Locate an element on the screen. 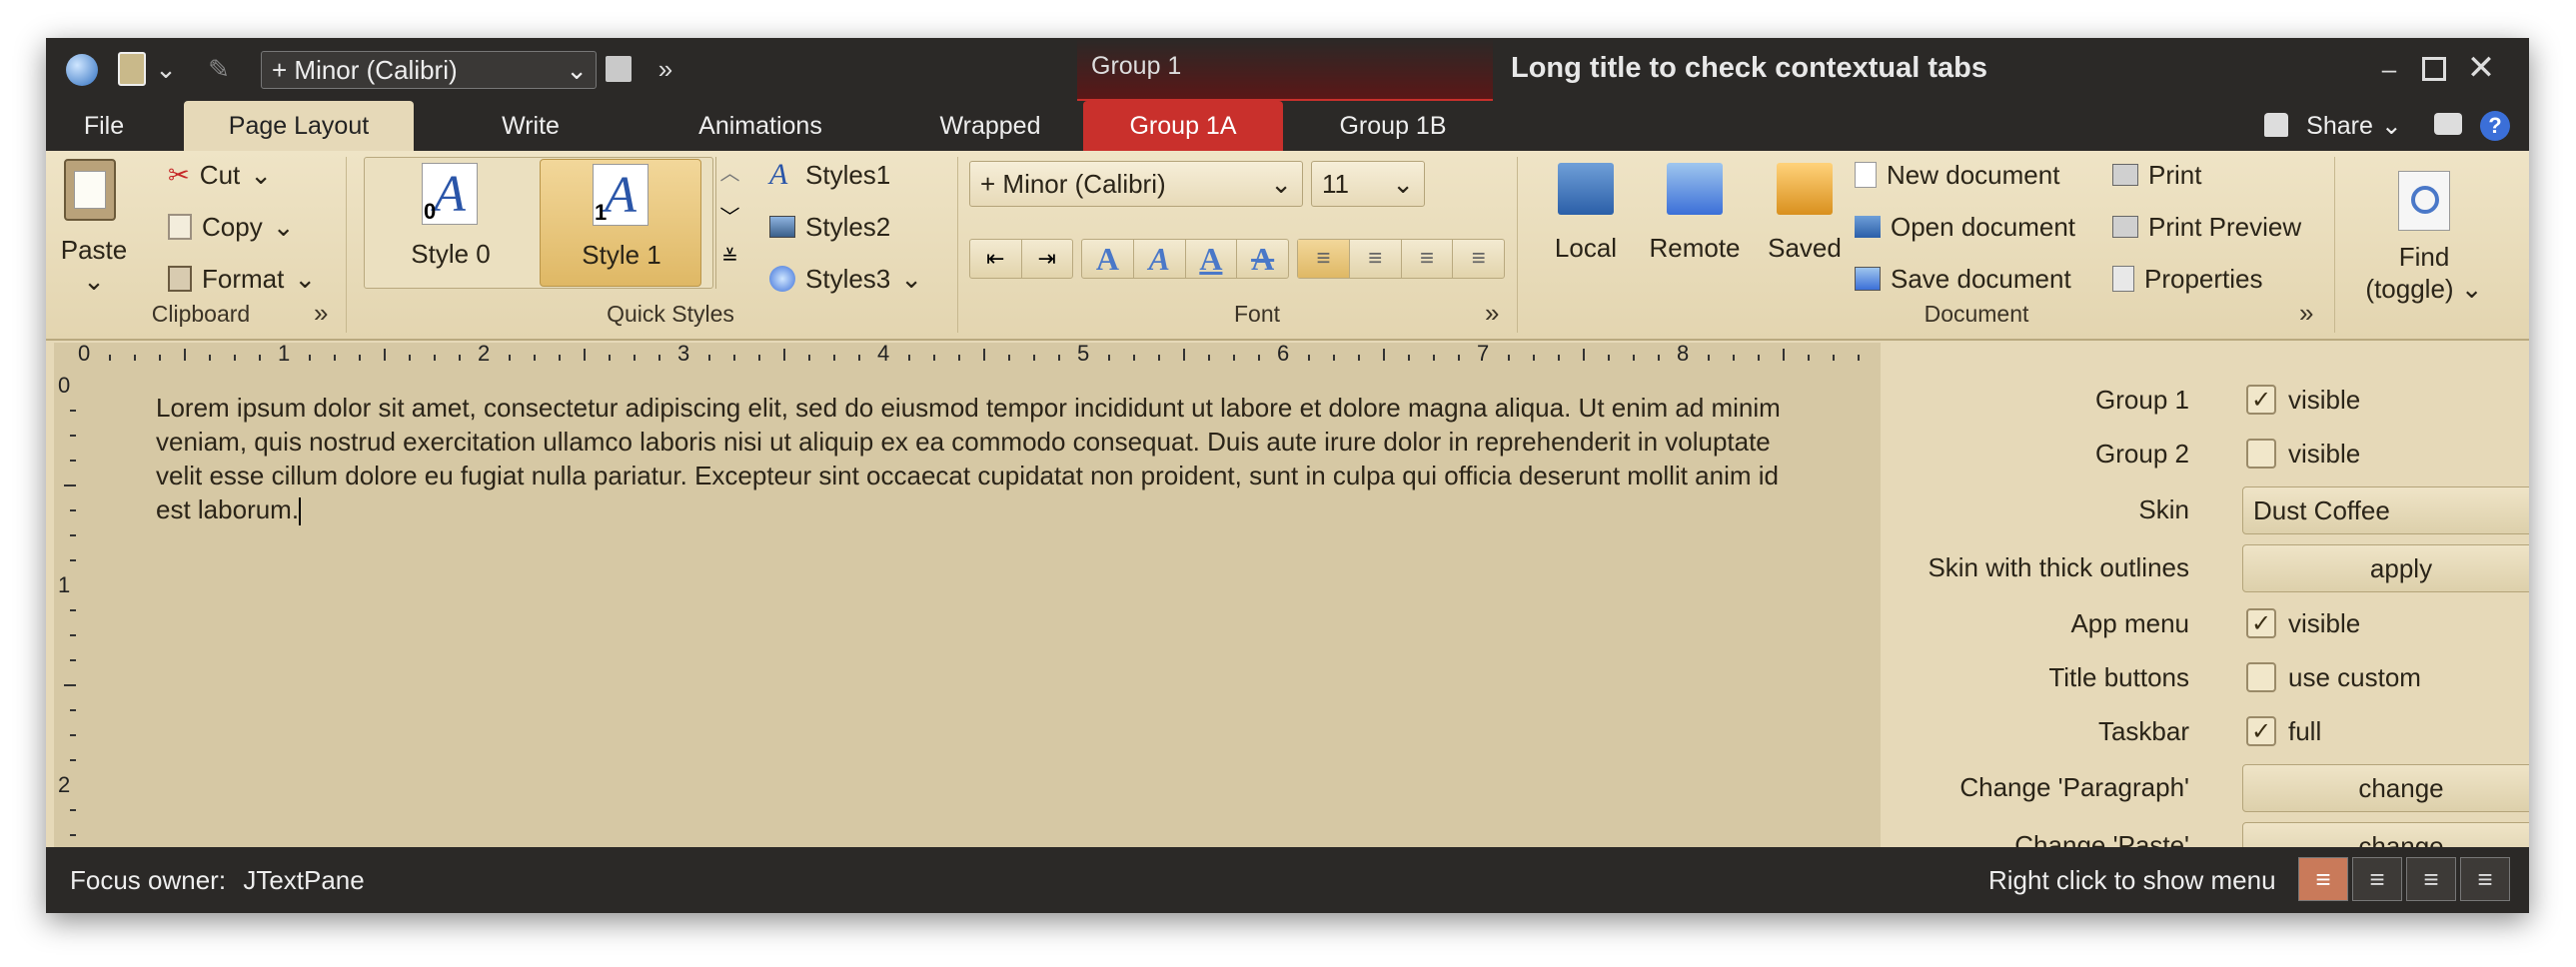 Image resolution: width=2576 pixels, height=967 pixels. search-icon is located at coordinates (619, 69).